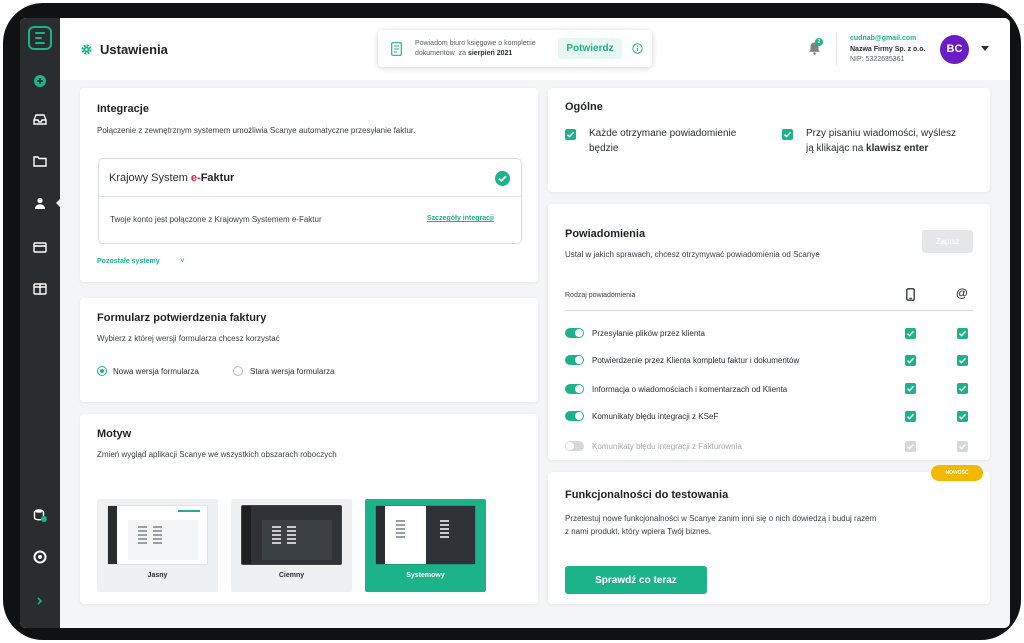 This screenshot has width=1024, height=643. Describe the element at coordinates (574, 446) in the screenshot. I see `toggle-fakturownia-errors` at that location.